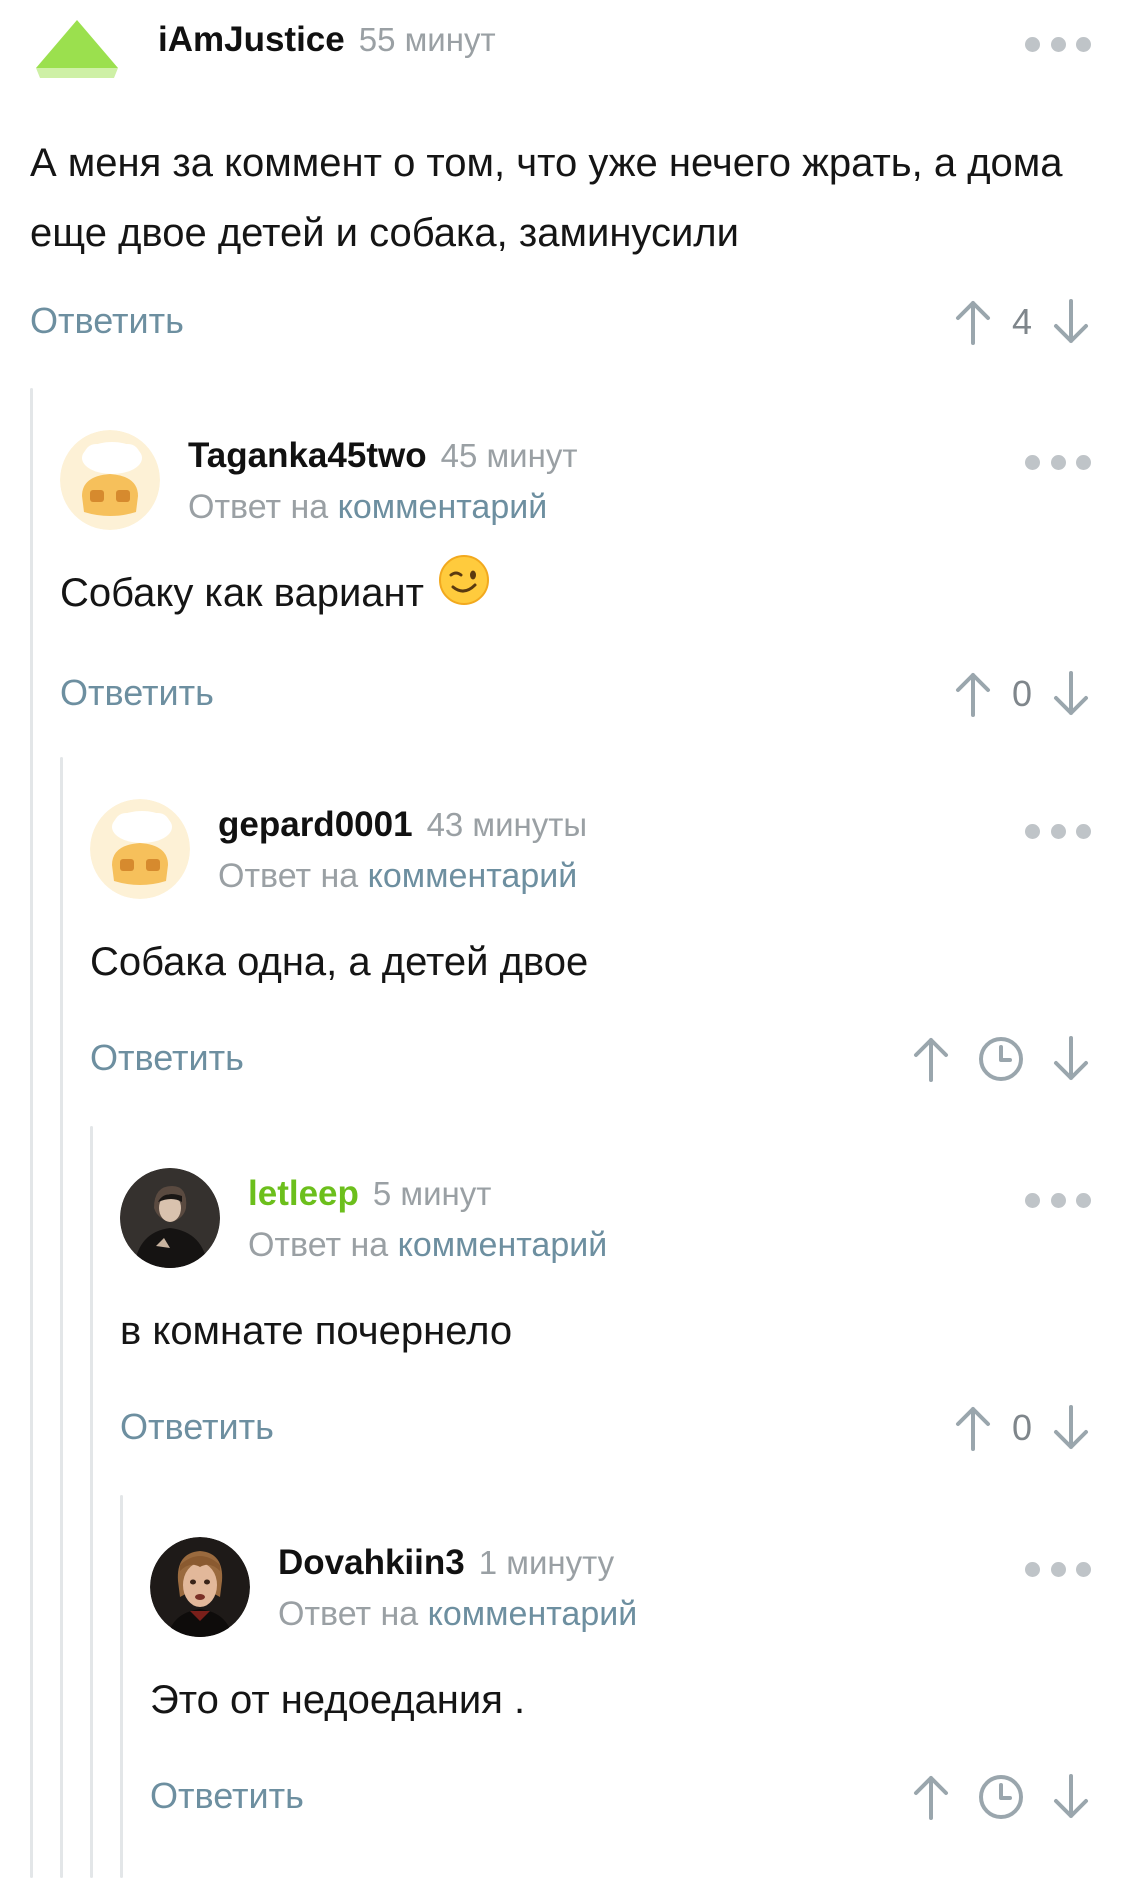  I want to click on author-name: iAmJustice, so click(251, 39).